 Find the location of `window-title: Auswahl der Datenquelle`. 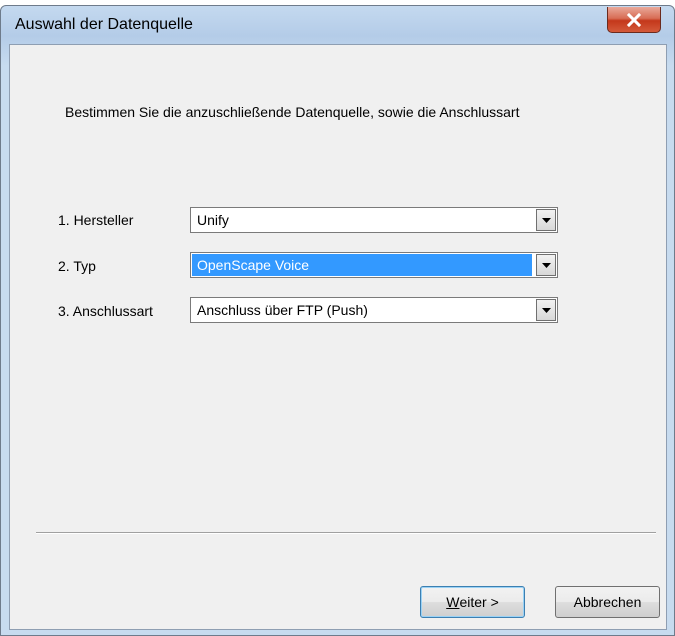

window-title: Auswahl der Datenquelle is located at coordinates (104, 24).